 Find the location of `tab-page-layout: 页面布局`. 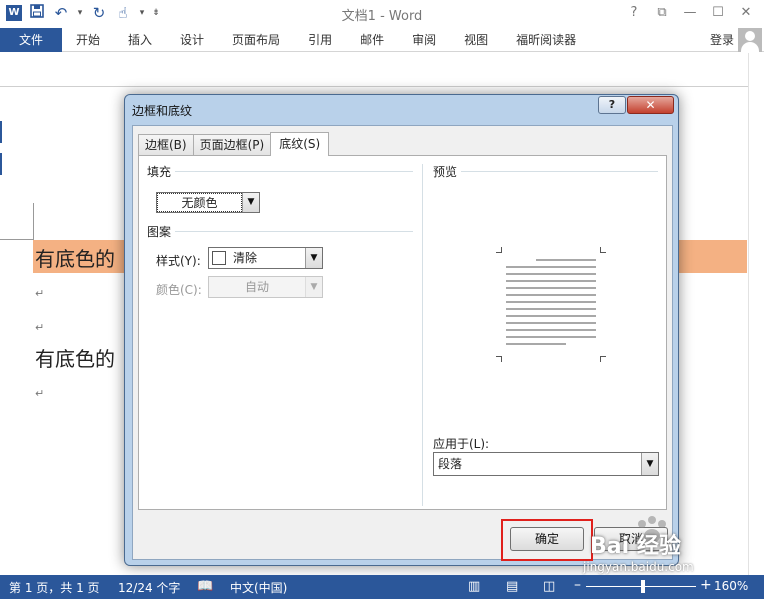

tab-page-layout: 页面布局 is located at coordinates (256, 40).